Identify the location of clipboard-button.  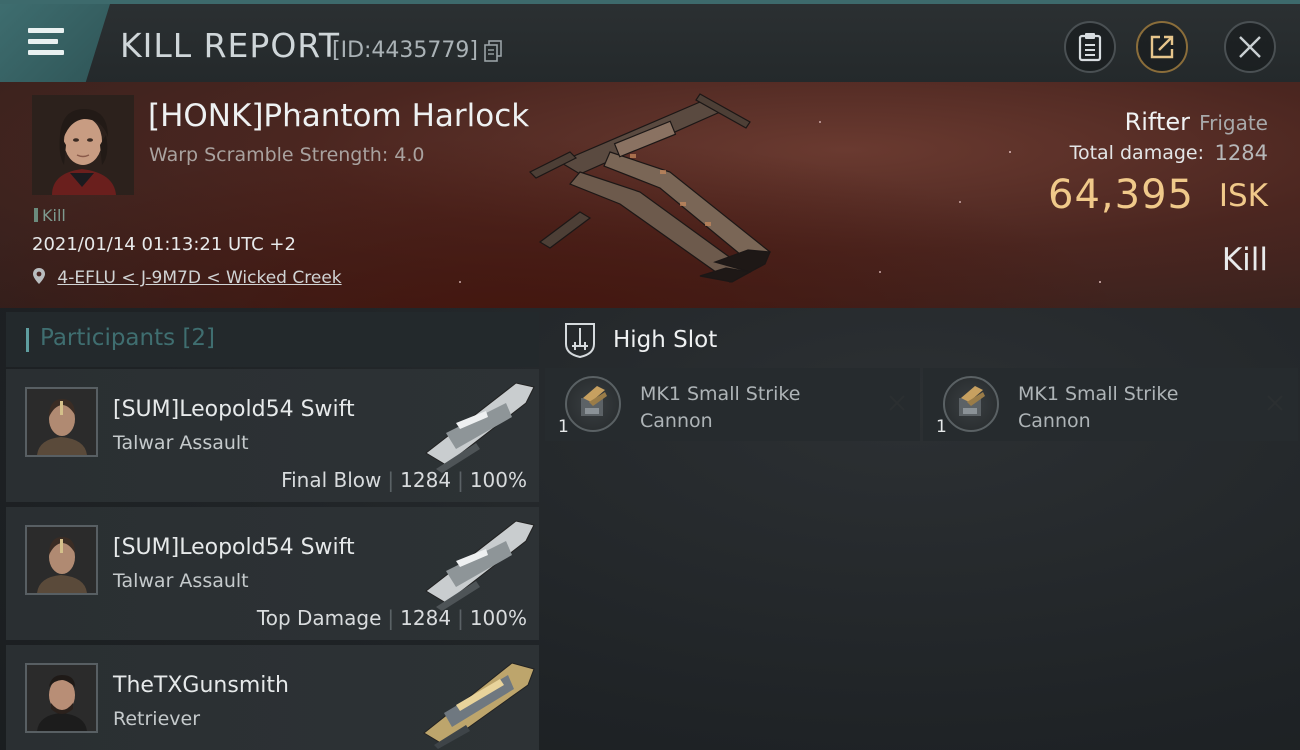
(1090, 47).